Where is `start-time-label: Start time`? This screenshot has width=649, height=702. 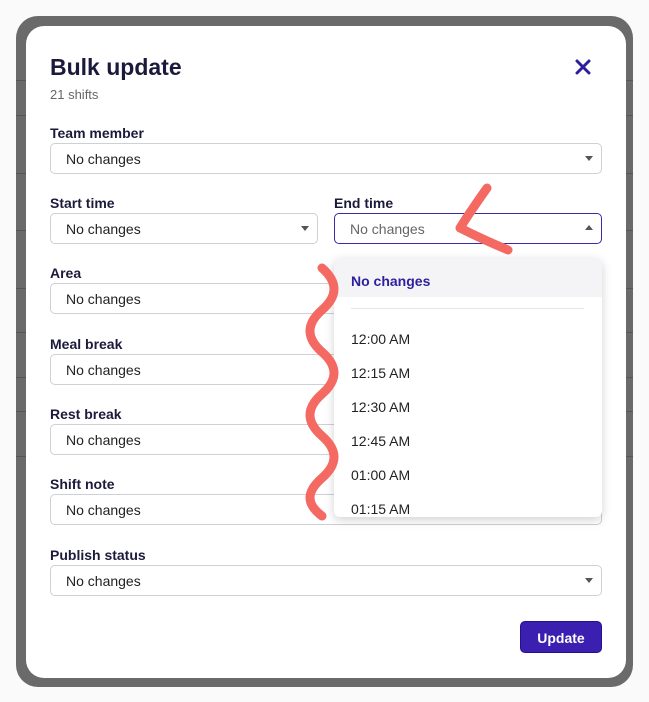
start-time-label: Start time is located at coordinates (82, 203).